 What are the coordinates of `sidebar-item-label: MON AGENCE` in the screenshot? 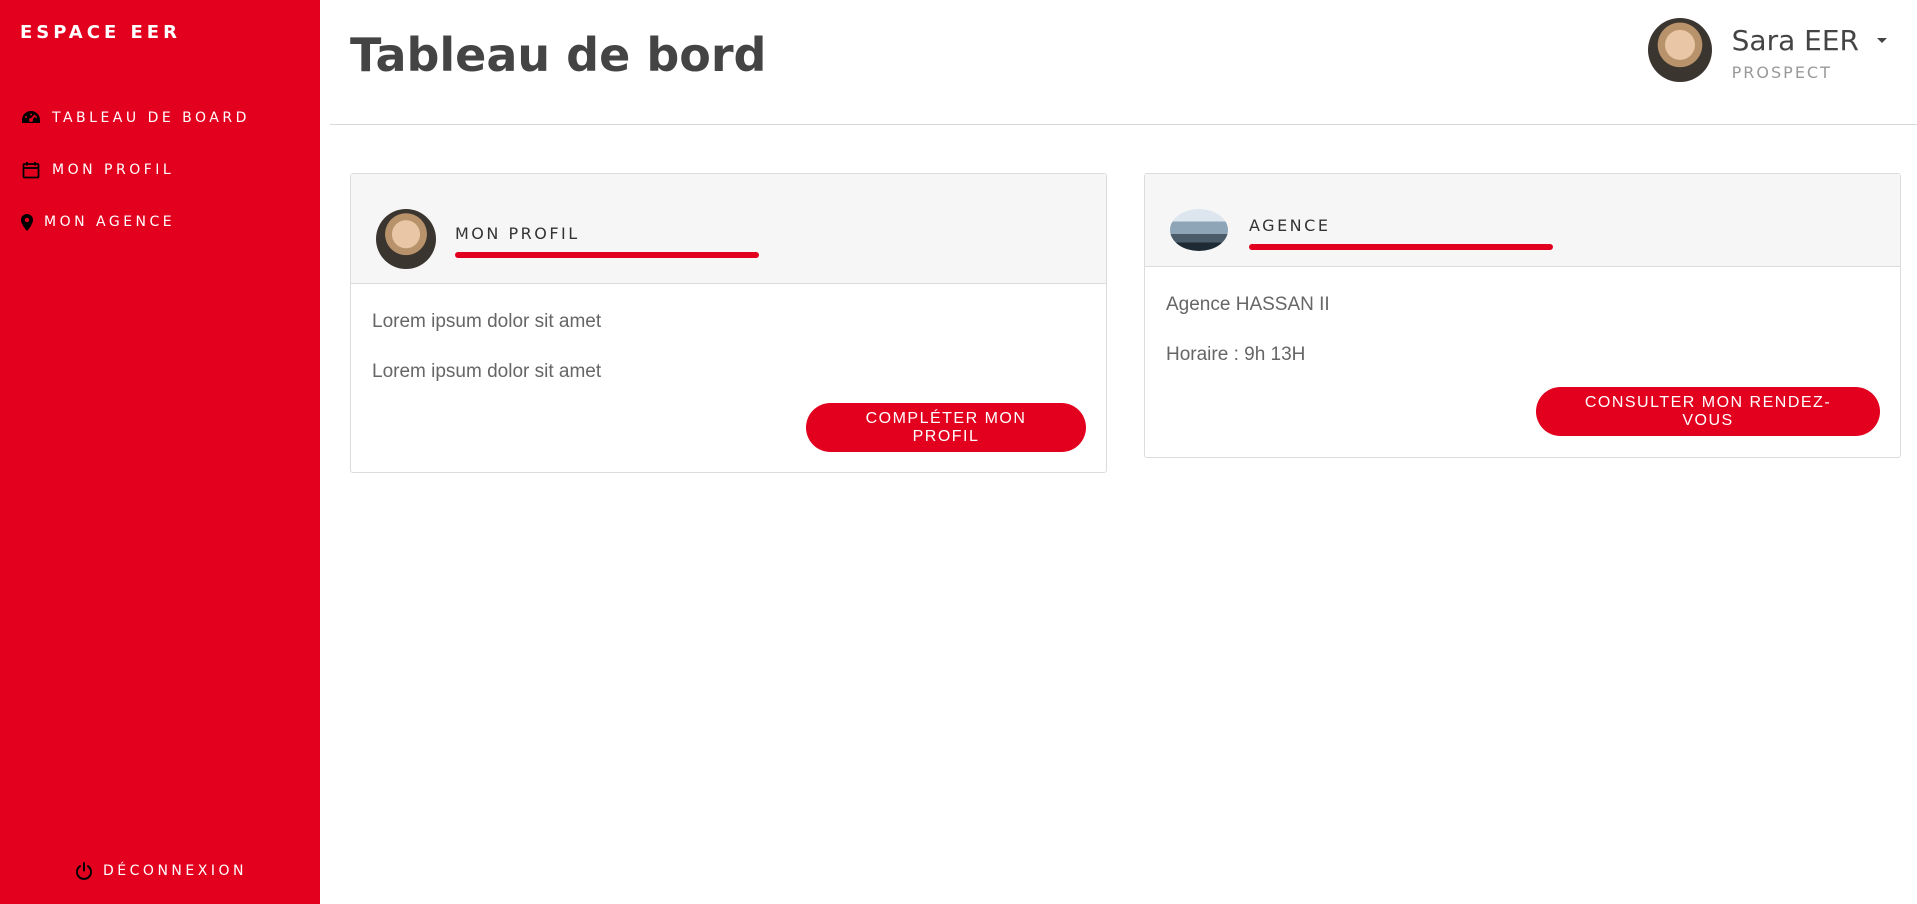 It's located at (110, 222).